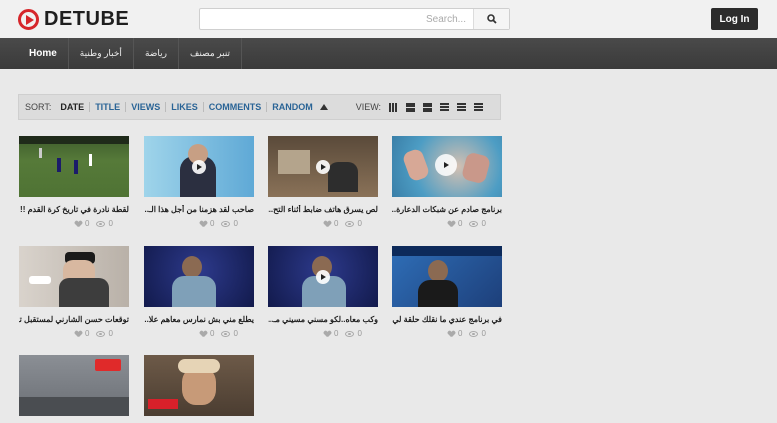  Describe the element at coordinates (146, 107) in the screenshot. I see `sort-views: VIEWS` at that location.